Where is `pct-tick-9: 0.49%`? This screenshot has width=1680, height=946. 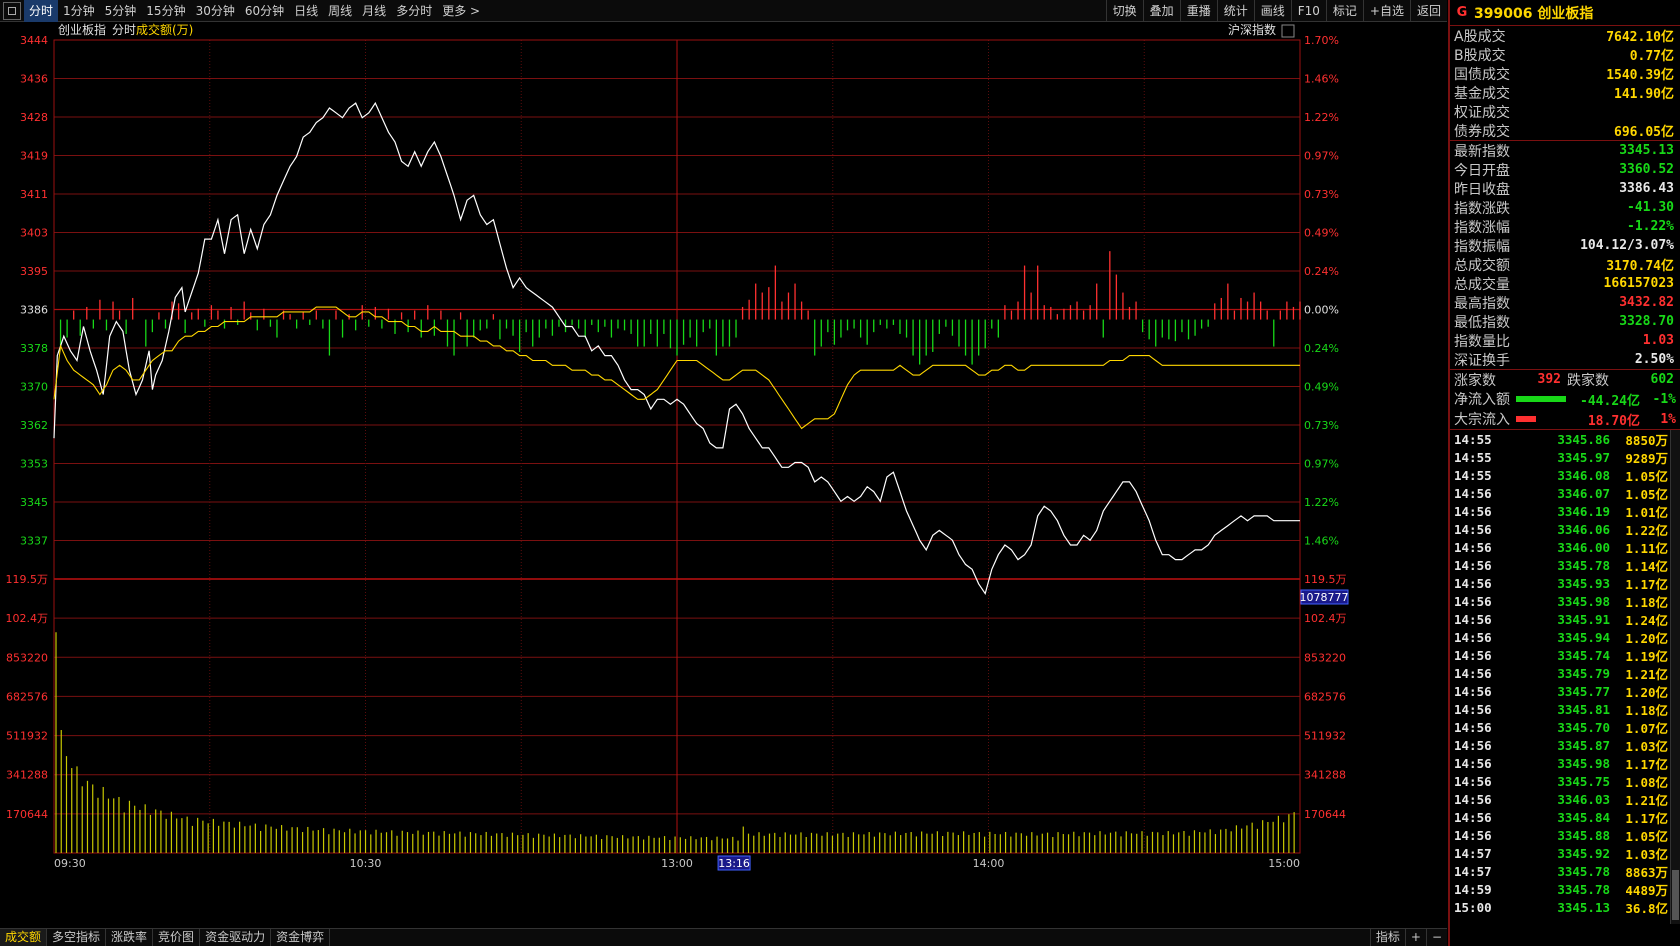
pct-tick-9: 0.49% is located at coordinates (1321, 387).